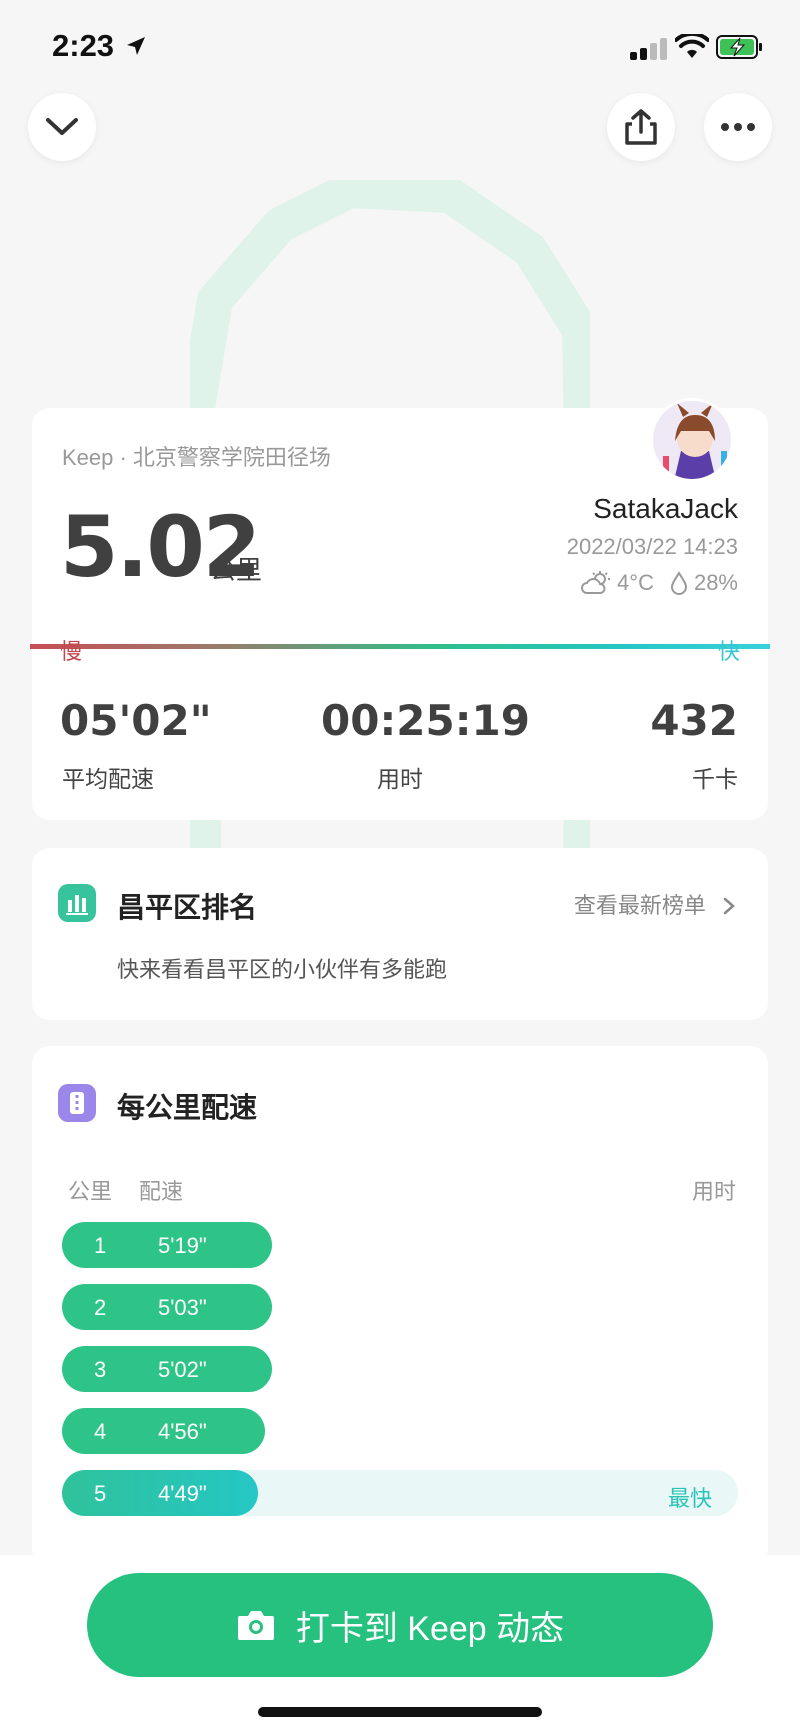 This screenshot has width=800, height=1731. Describe the element at coordinates (400, 1431) in the screenshot. I see `pace-row: 4 4'56"` at that location.